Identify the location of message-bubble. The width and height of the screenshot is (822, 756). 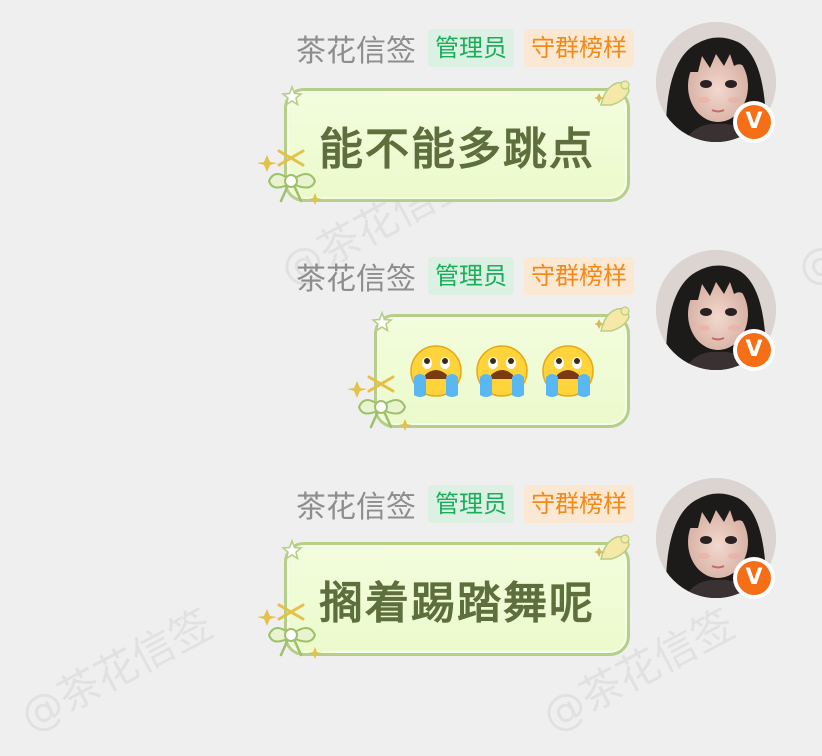
(488, 368).